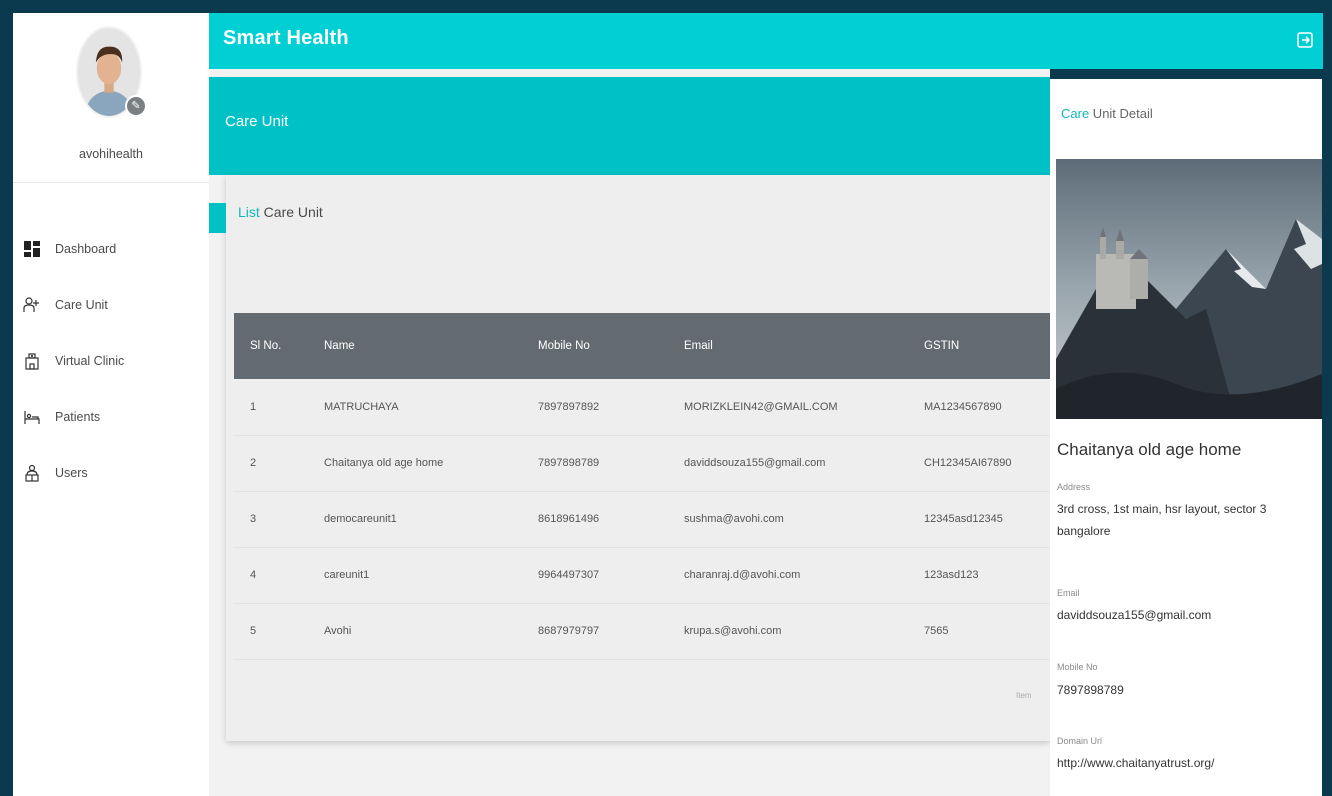  Describe the element at coordinates (1075, 113) in the screenshot. I see `detail-title-accent: Care` at that location.